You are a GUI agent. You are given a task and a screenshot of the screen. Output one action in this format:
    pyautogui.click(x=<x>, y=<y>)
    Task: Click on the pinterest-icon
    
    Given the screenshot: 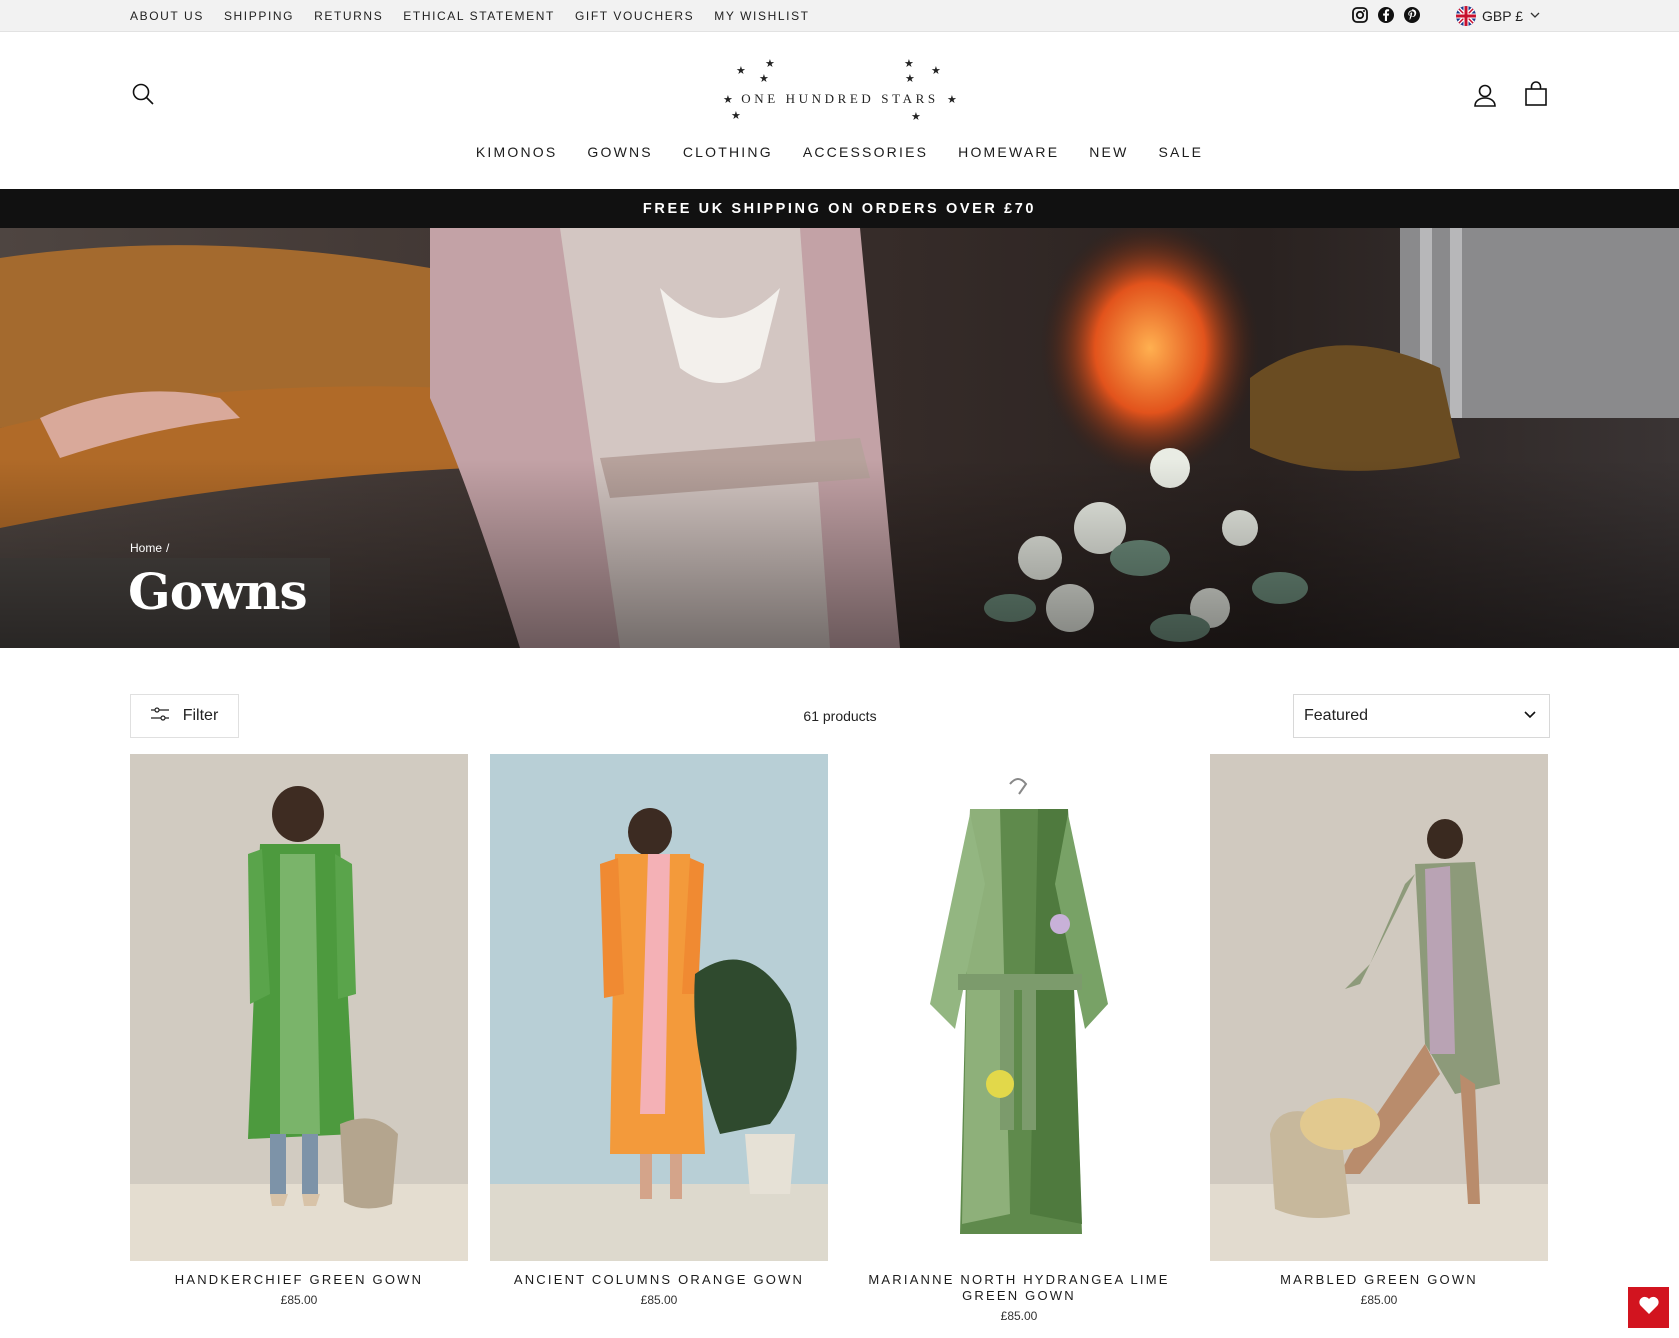 What is the action you would take?
    pyautogui.click(x=1412, y=15)
    